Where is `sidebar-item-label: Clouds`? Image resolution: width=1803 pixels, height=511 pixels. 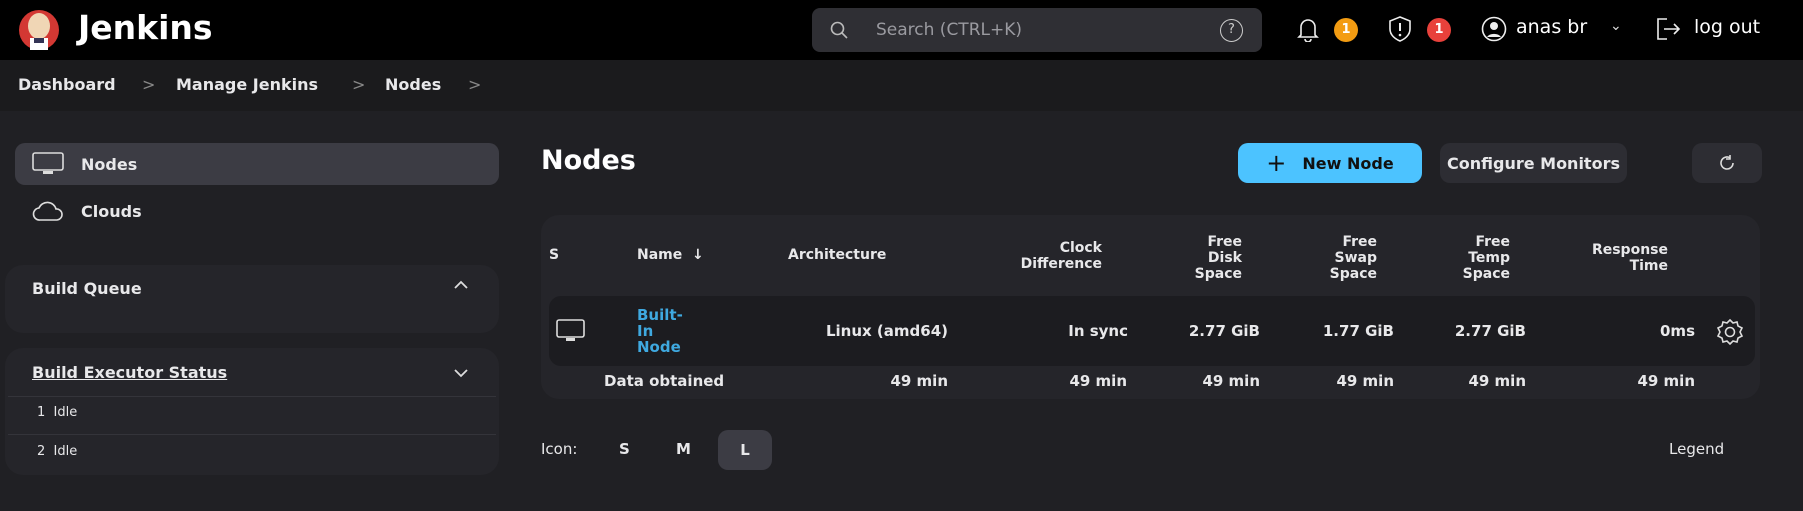
sidebar-item-label: Clouds is located at coordinates (111, 211).